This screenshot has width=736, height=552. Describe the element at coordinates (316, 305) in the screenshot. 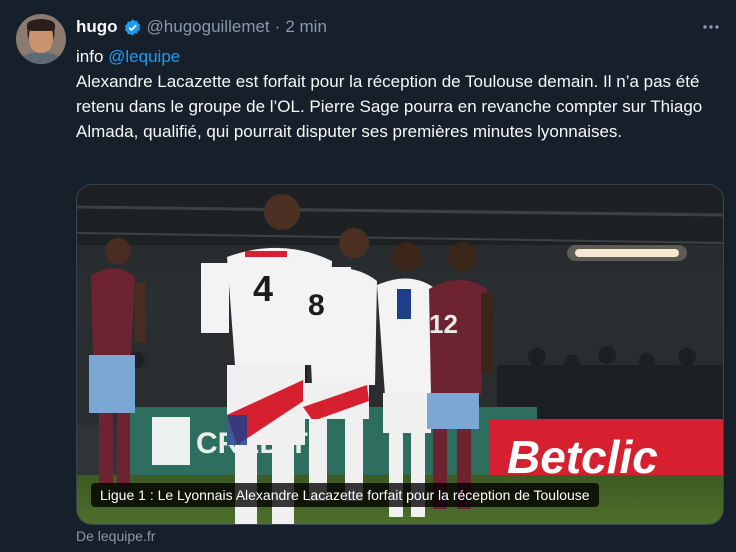

I see `shirt-number-8: 8` at that location.